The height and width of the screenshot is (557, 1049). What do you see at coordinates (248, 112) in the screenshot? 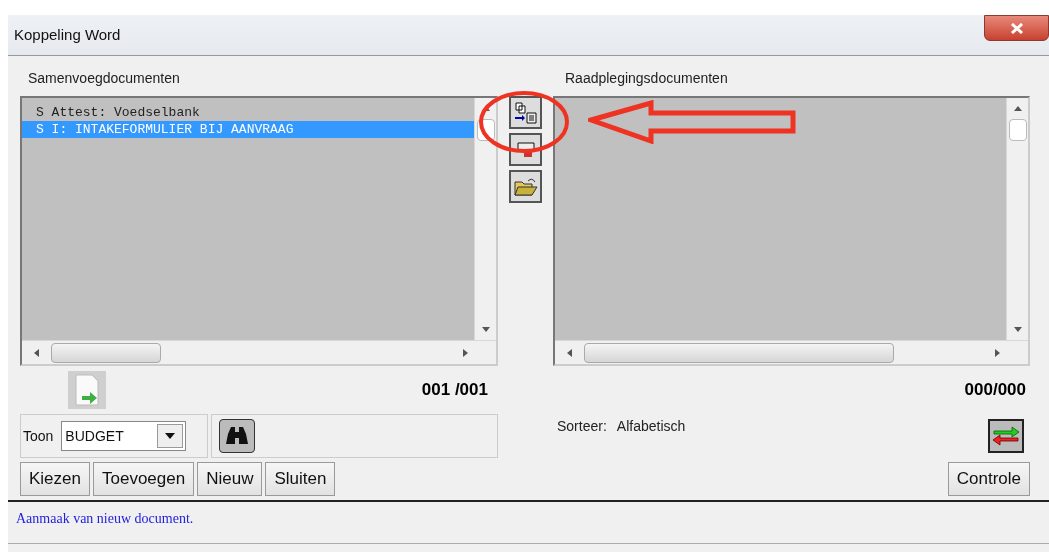
I see `list-item: S Attest: Voedselbank` at bounding box center [248, 112].